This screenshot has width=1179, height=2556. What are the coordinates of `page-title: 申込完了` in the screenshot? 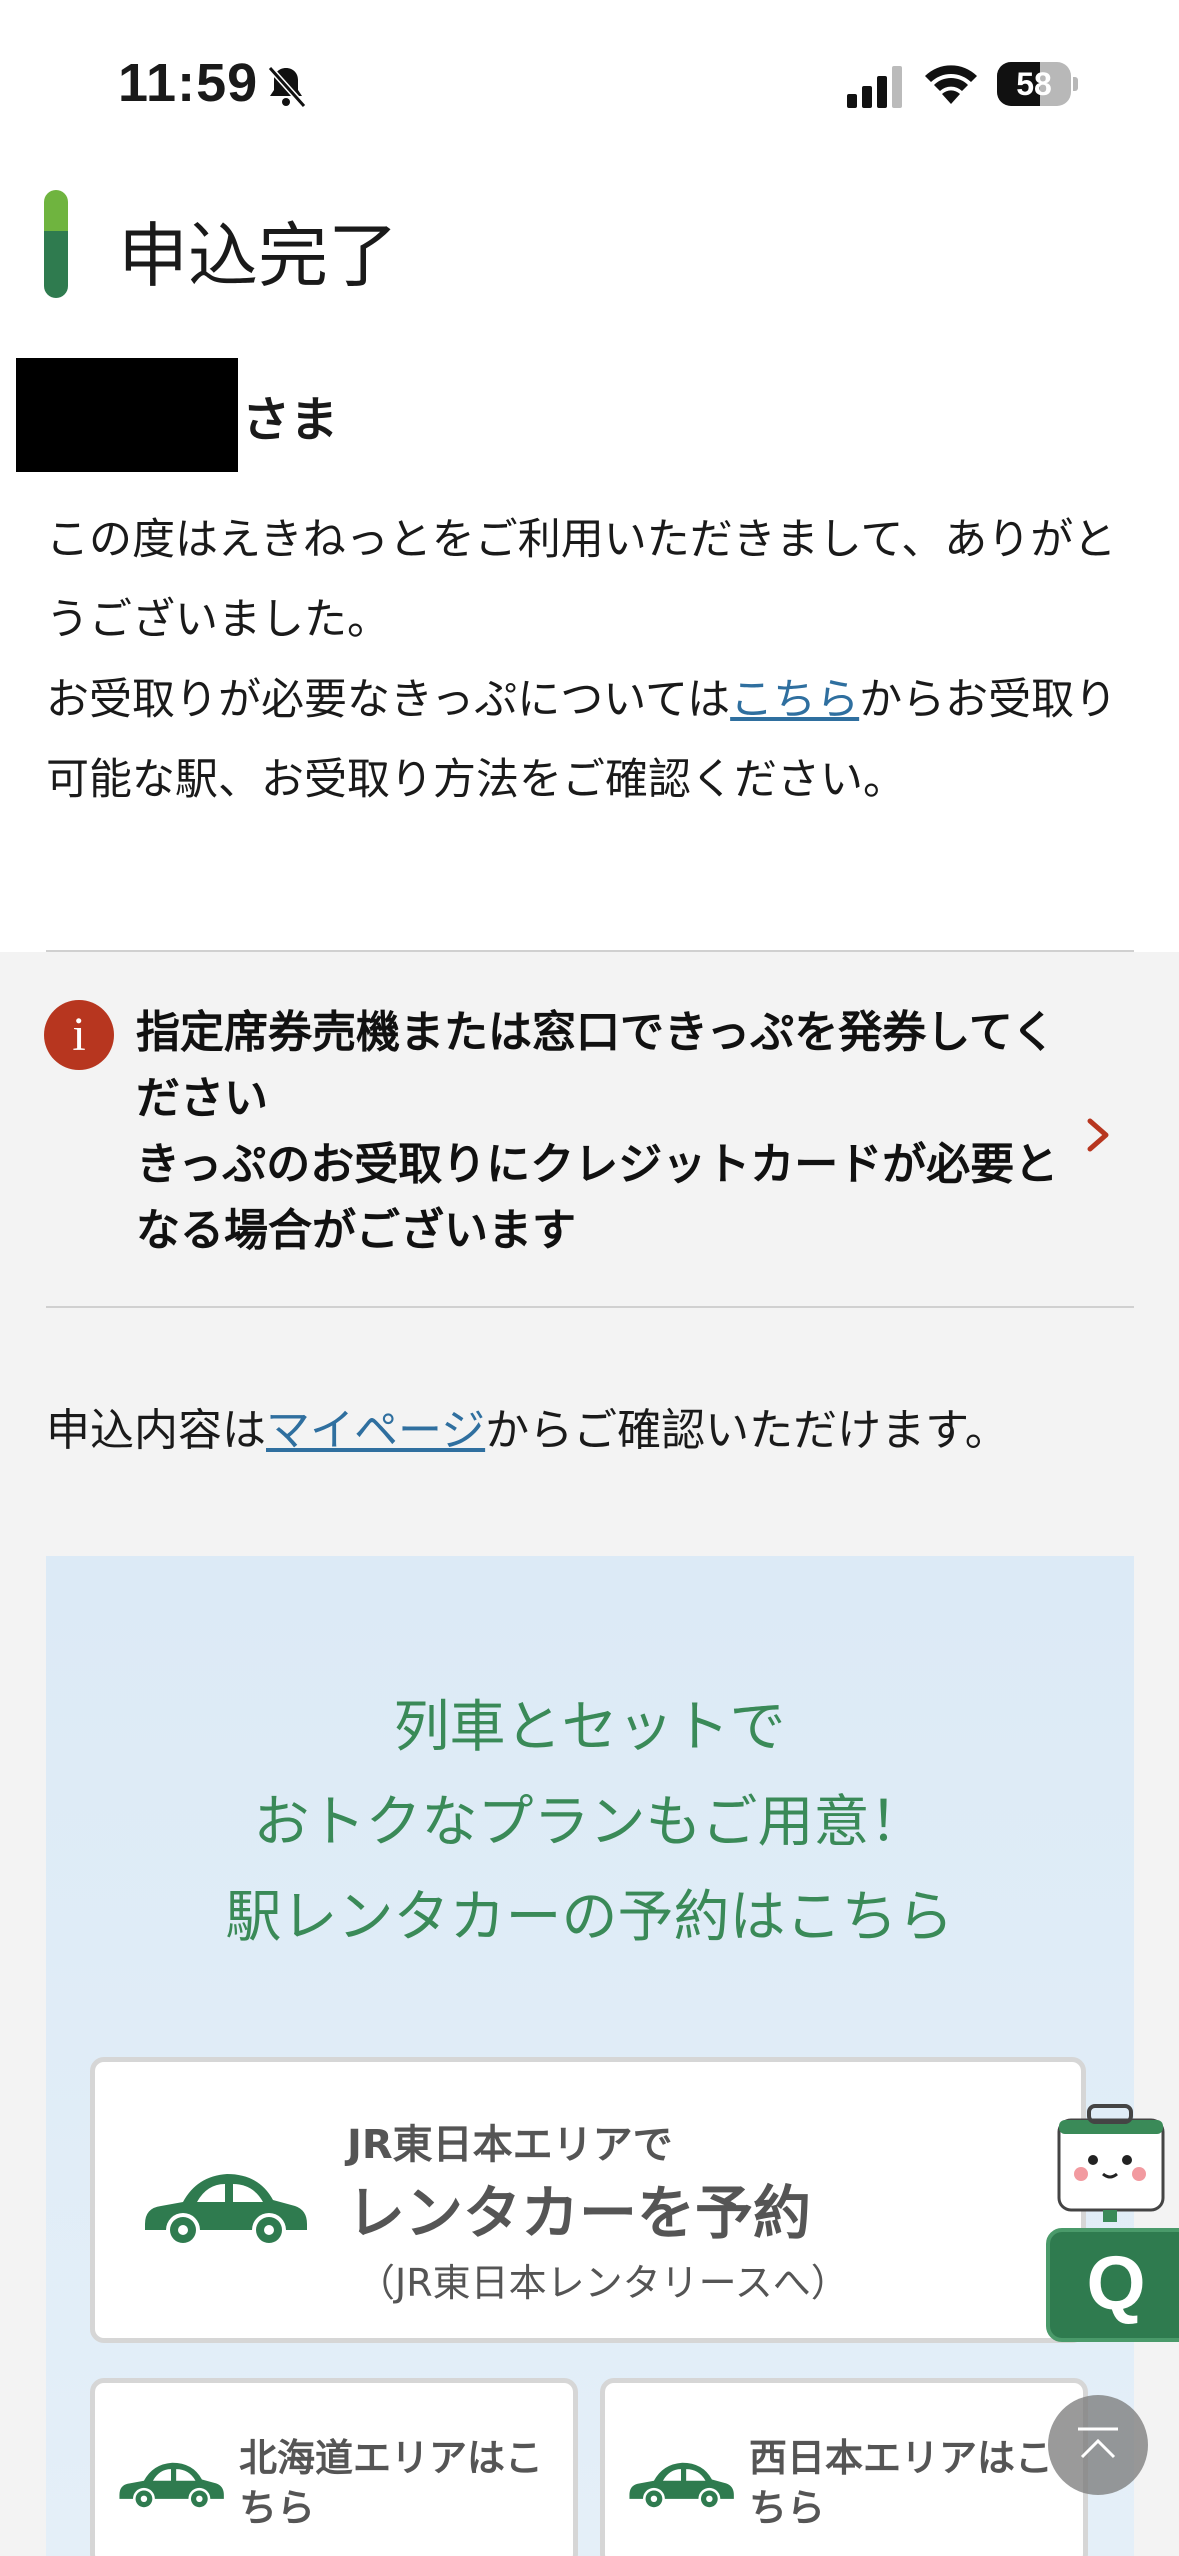 It's located at (258, 256).